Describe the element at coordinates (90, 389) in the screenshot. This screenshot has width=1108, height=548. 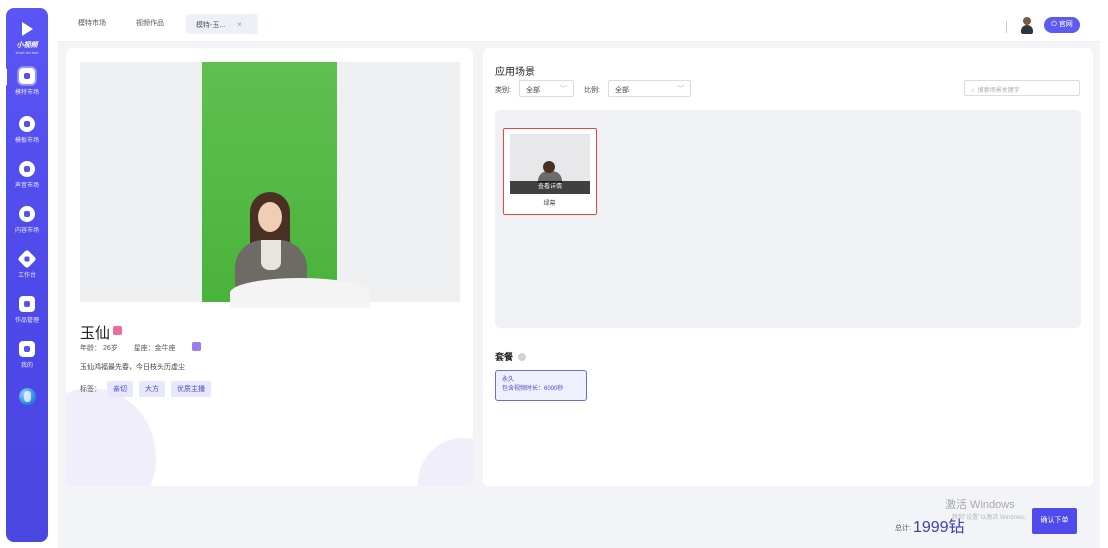
I see `tags-label: 标签：` at that location.